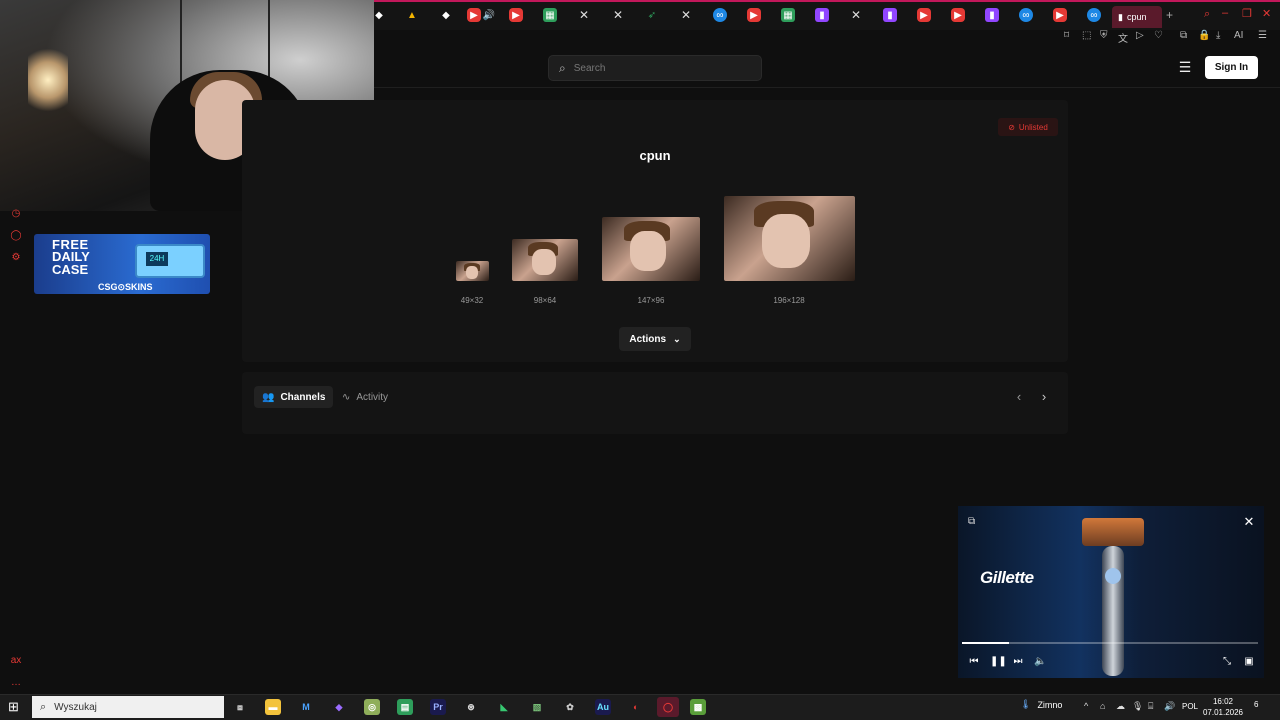  I want to click on new-tab-button: +, so click(1169, 15).